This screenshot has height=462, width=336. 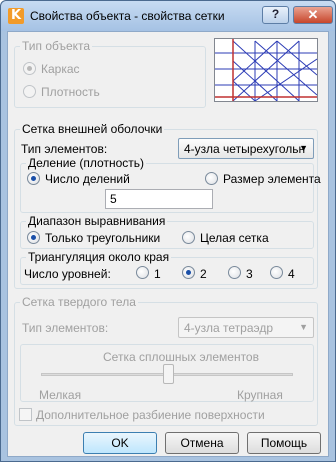 What do you see at coordinates (127, 16) in the screenshot?
I see `window-title: Свойства объекта - свойства сетки` at bounding box center [127, 16].